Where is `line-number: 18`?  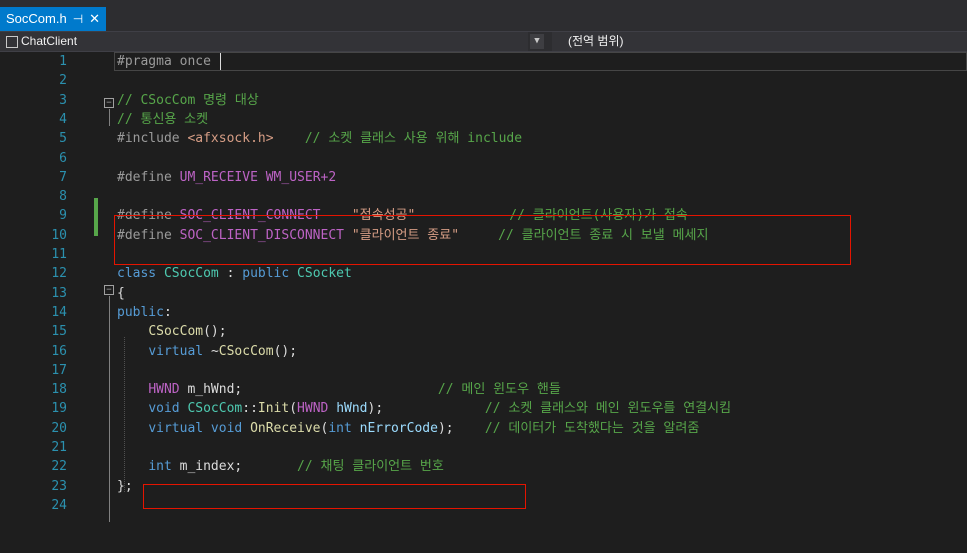
line-number: 18 is located at coordinates (59, 390).